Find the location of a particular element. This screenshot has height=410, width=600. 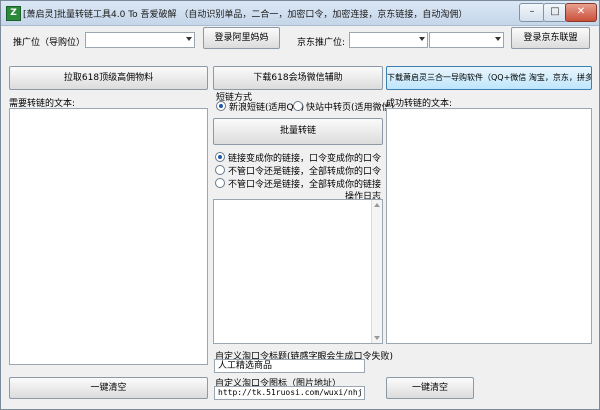

maximize-button: □ is located at coordinates (555, 12).